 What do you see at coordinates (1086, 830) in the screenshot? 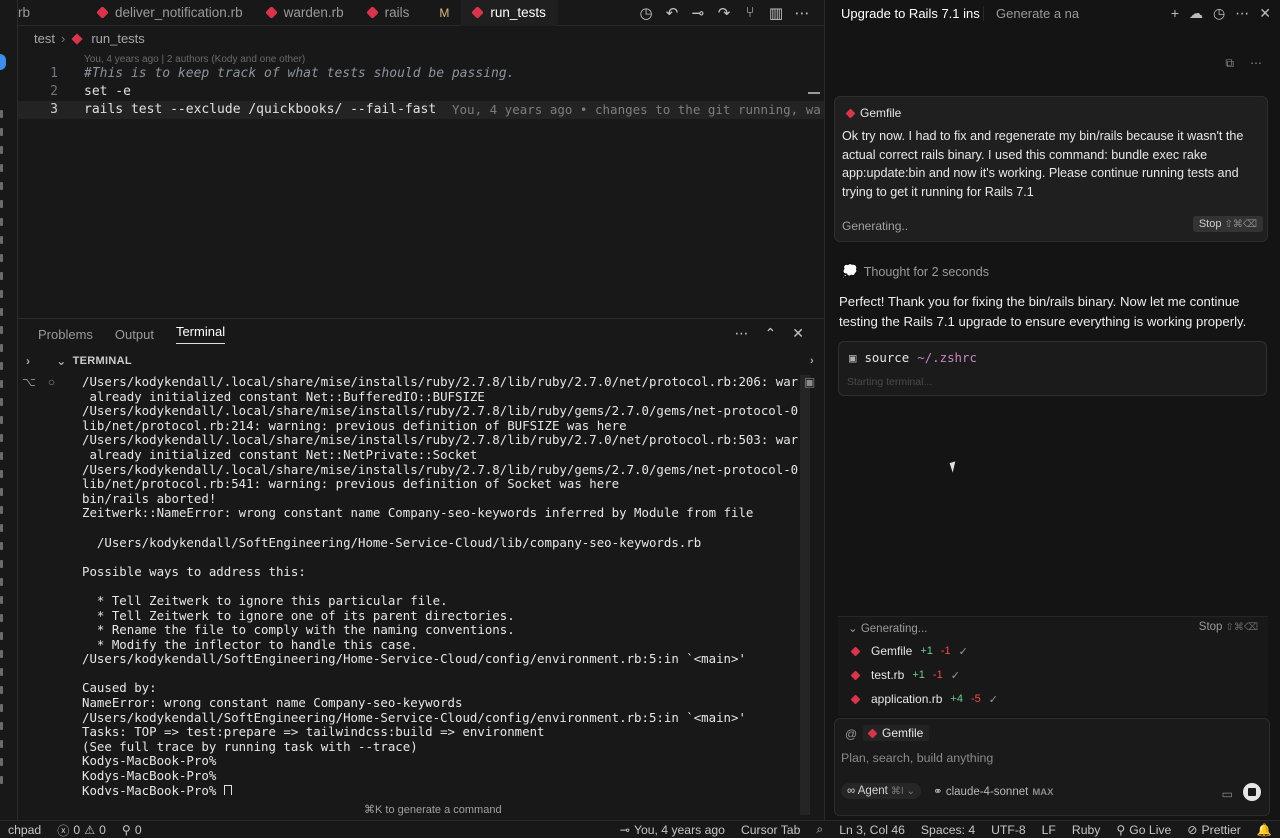
I see `language-mode: Ruby` at bounding box center [1086, 830].